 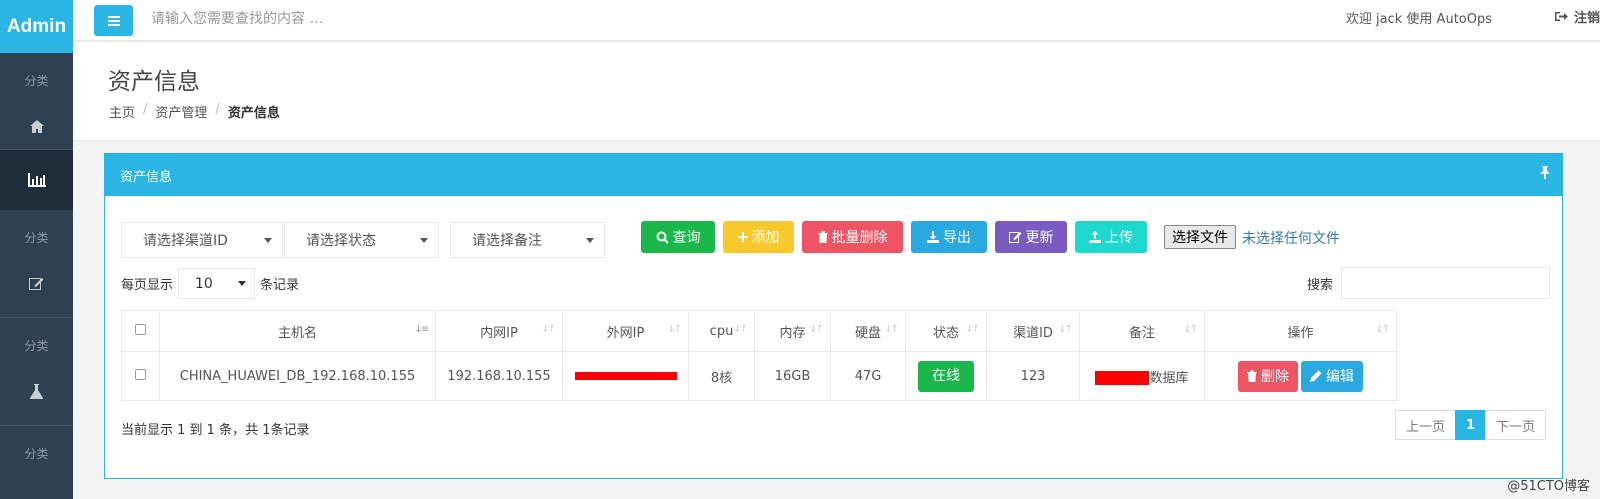 What do you see at coordinates (146, 177) in the screenshot?
I see `panel-title: 资产信息` at bounding box center [146, 177].